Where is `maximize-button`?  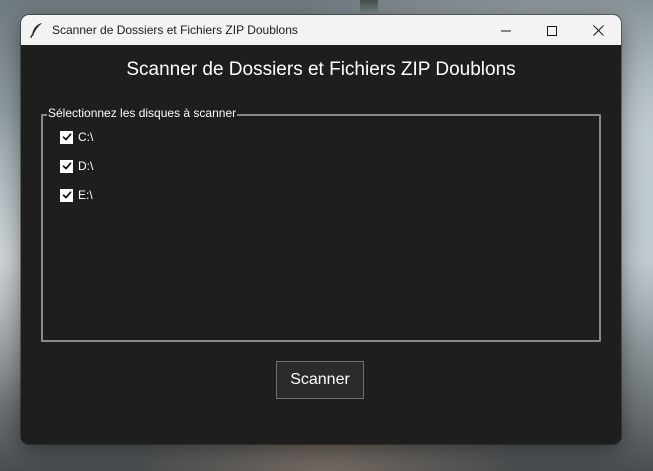 maximize-button is located at coordinates (552, 30).